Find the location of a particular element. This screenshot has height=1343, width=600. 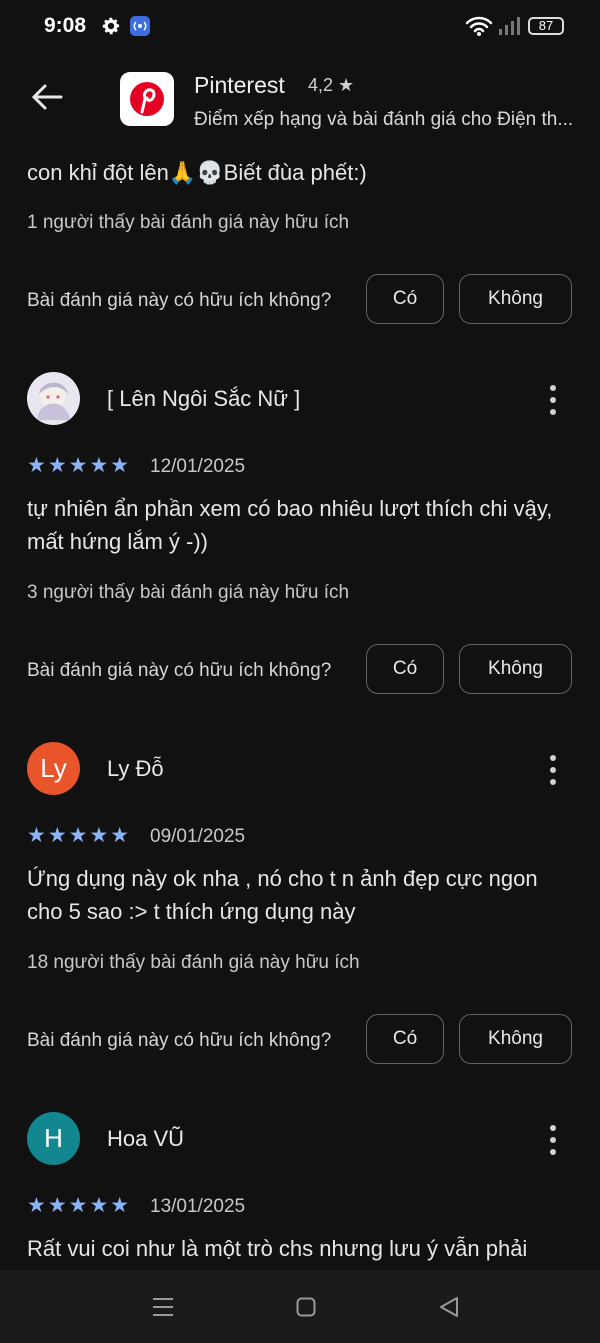

gear-icon is located at coordinates (111, 26).